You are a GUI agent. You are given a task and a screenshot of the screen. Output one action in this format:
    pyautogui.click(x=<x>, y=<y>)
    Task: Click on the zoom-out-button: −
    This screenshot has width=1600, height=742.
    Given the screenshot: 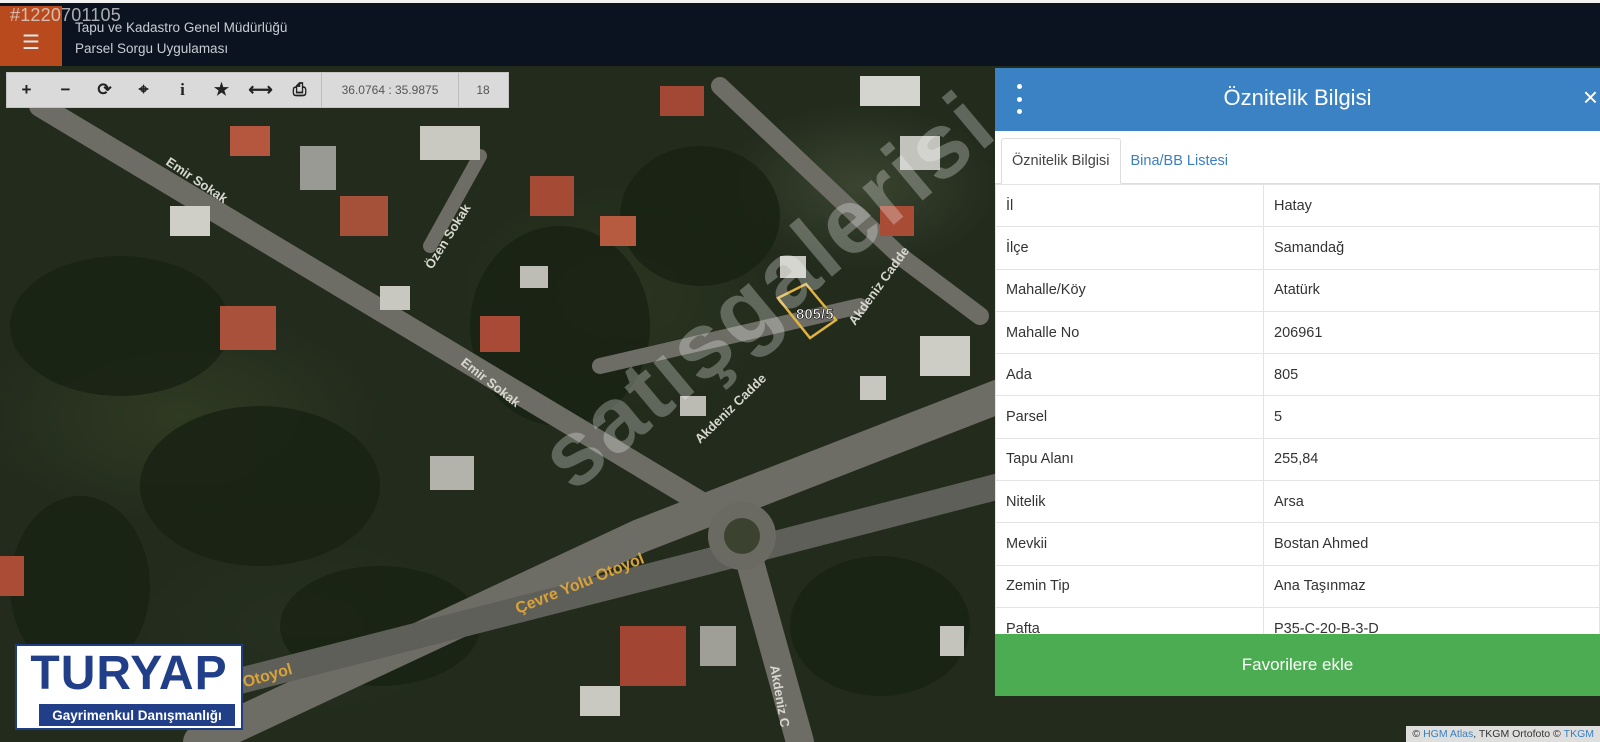 What is the action you would take?
    pyautogui.click(x=65, y=90)
    